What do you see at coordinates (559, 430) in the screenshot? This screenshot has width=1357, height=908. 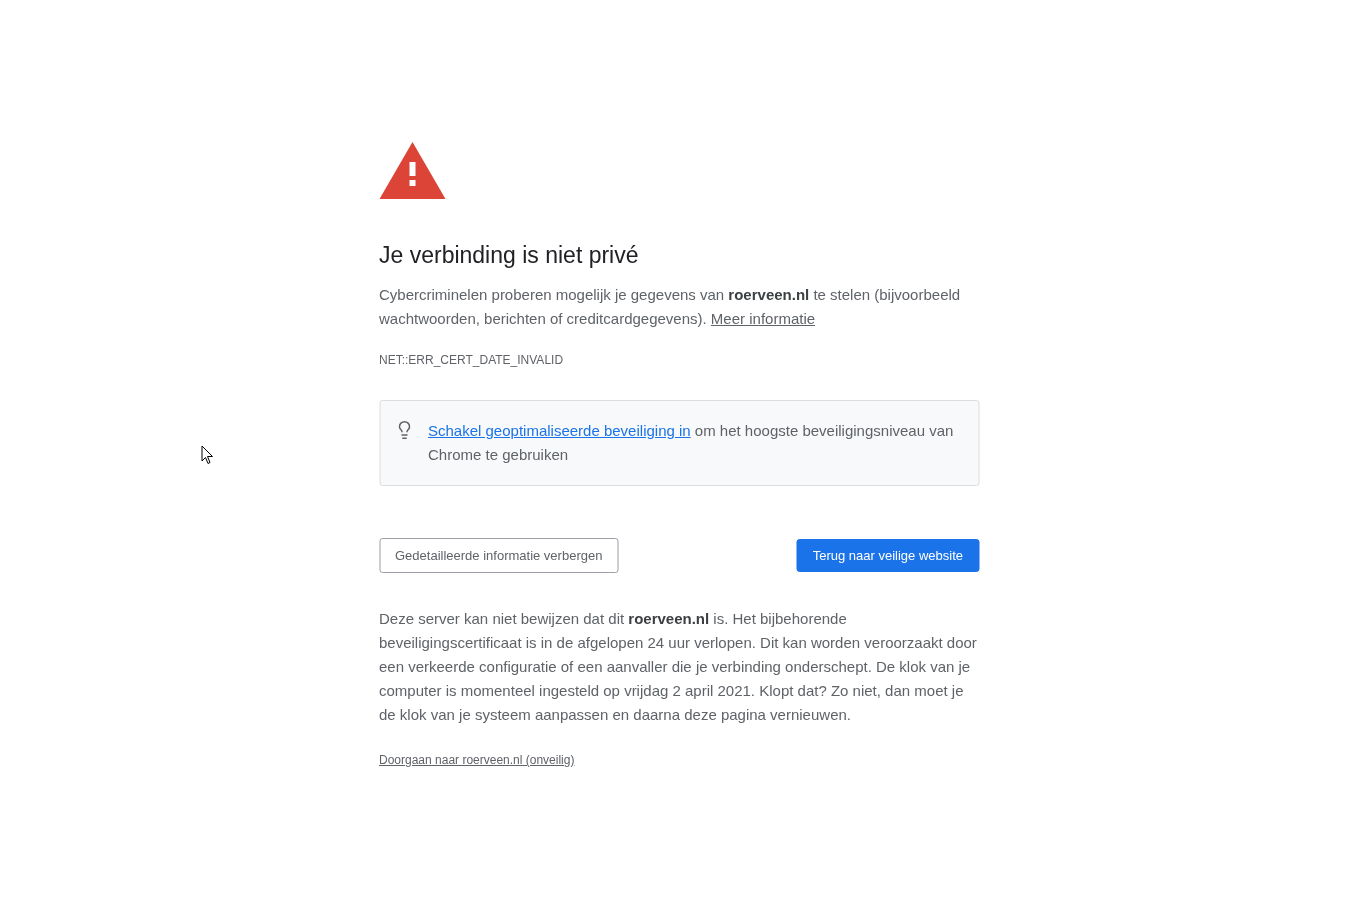 I see `enhanced-protection-link: Schakel geoptimaliseerde beveiliging in` at bounding box center [559, 430].